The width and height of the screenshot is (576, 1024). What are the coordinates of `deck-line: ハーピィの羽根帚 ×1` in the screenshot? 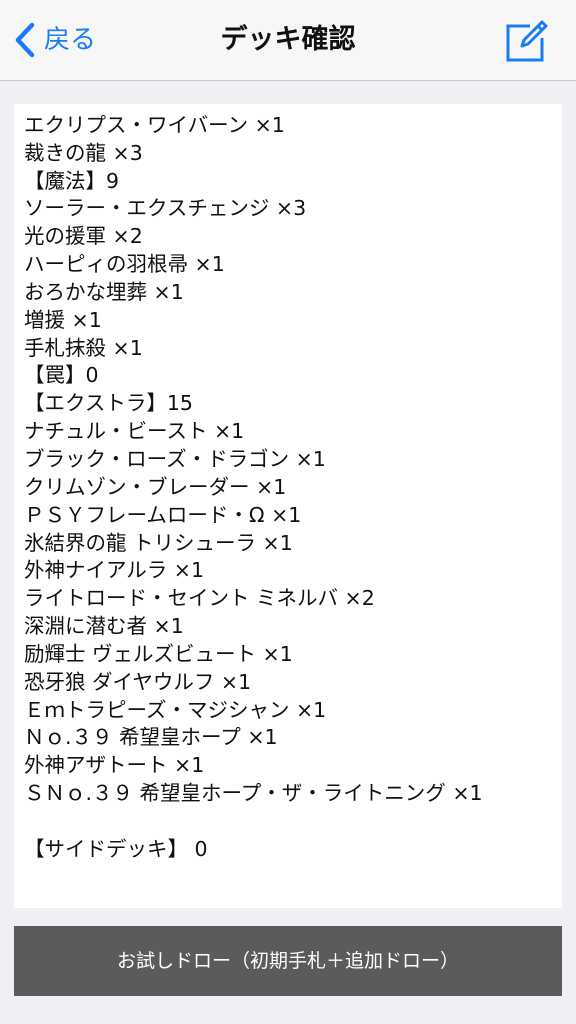 It's located at (124, 264).